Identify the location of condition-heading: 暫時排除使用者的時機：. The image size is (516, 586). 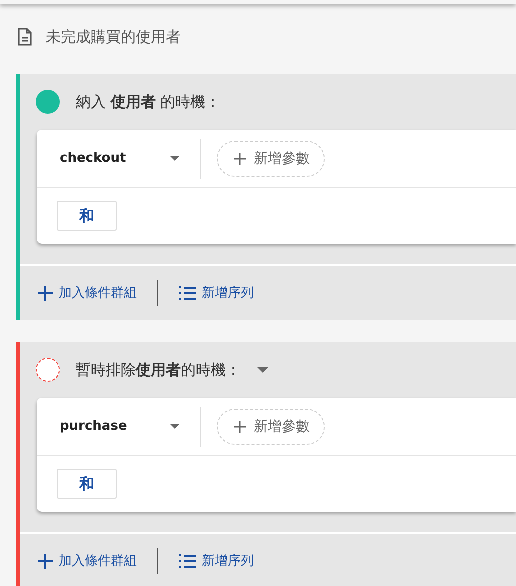
(158, 370).